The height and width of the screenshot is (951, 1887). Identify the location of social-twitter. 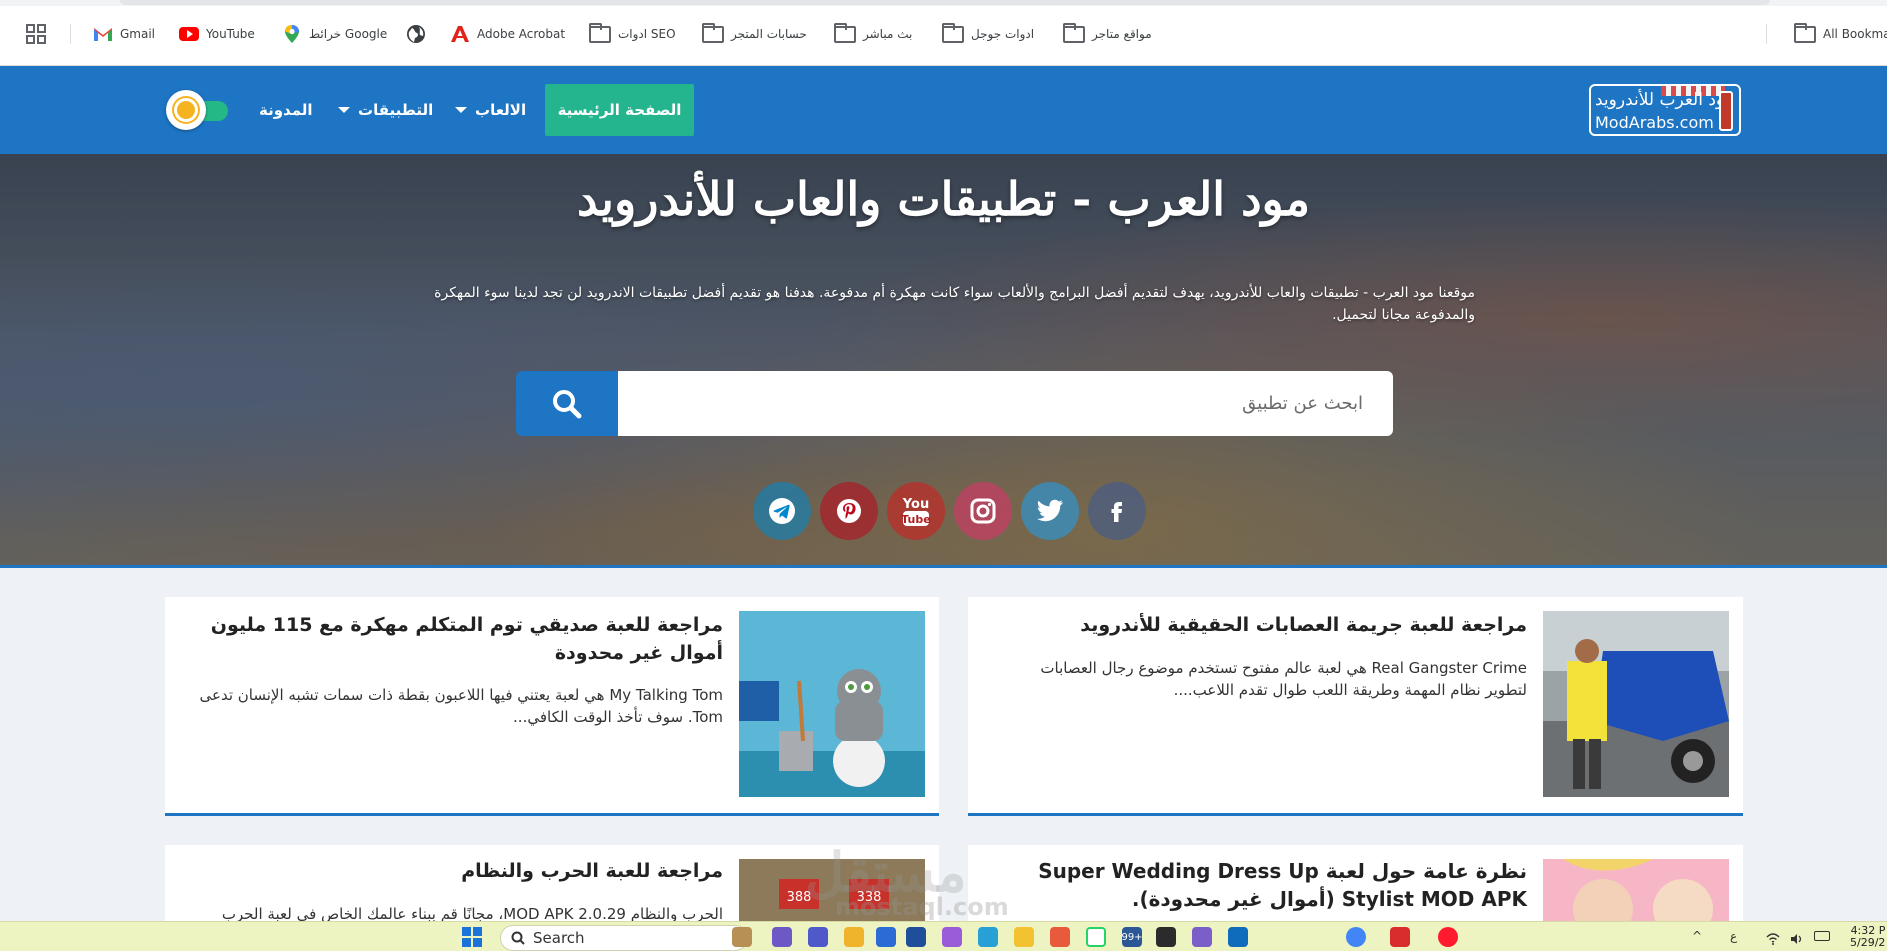
(1050, 511).